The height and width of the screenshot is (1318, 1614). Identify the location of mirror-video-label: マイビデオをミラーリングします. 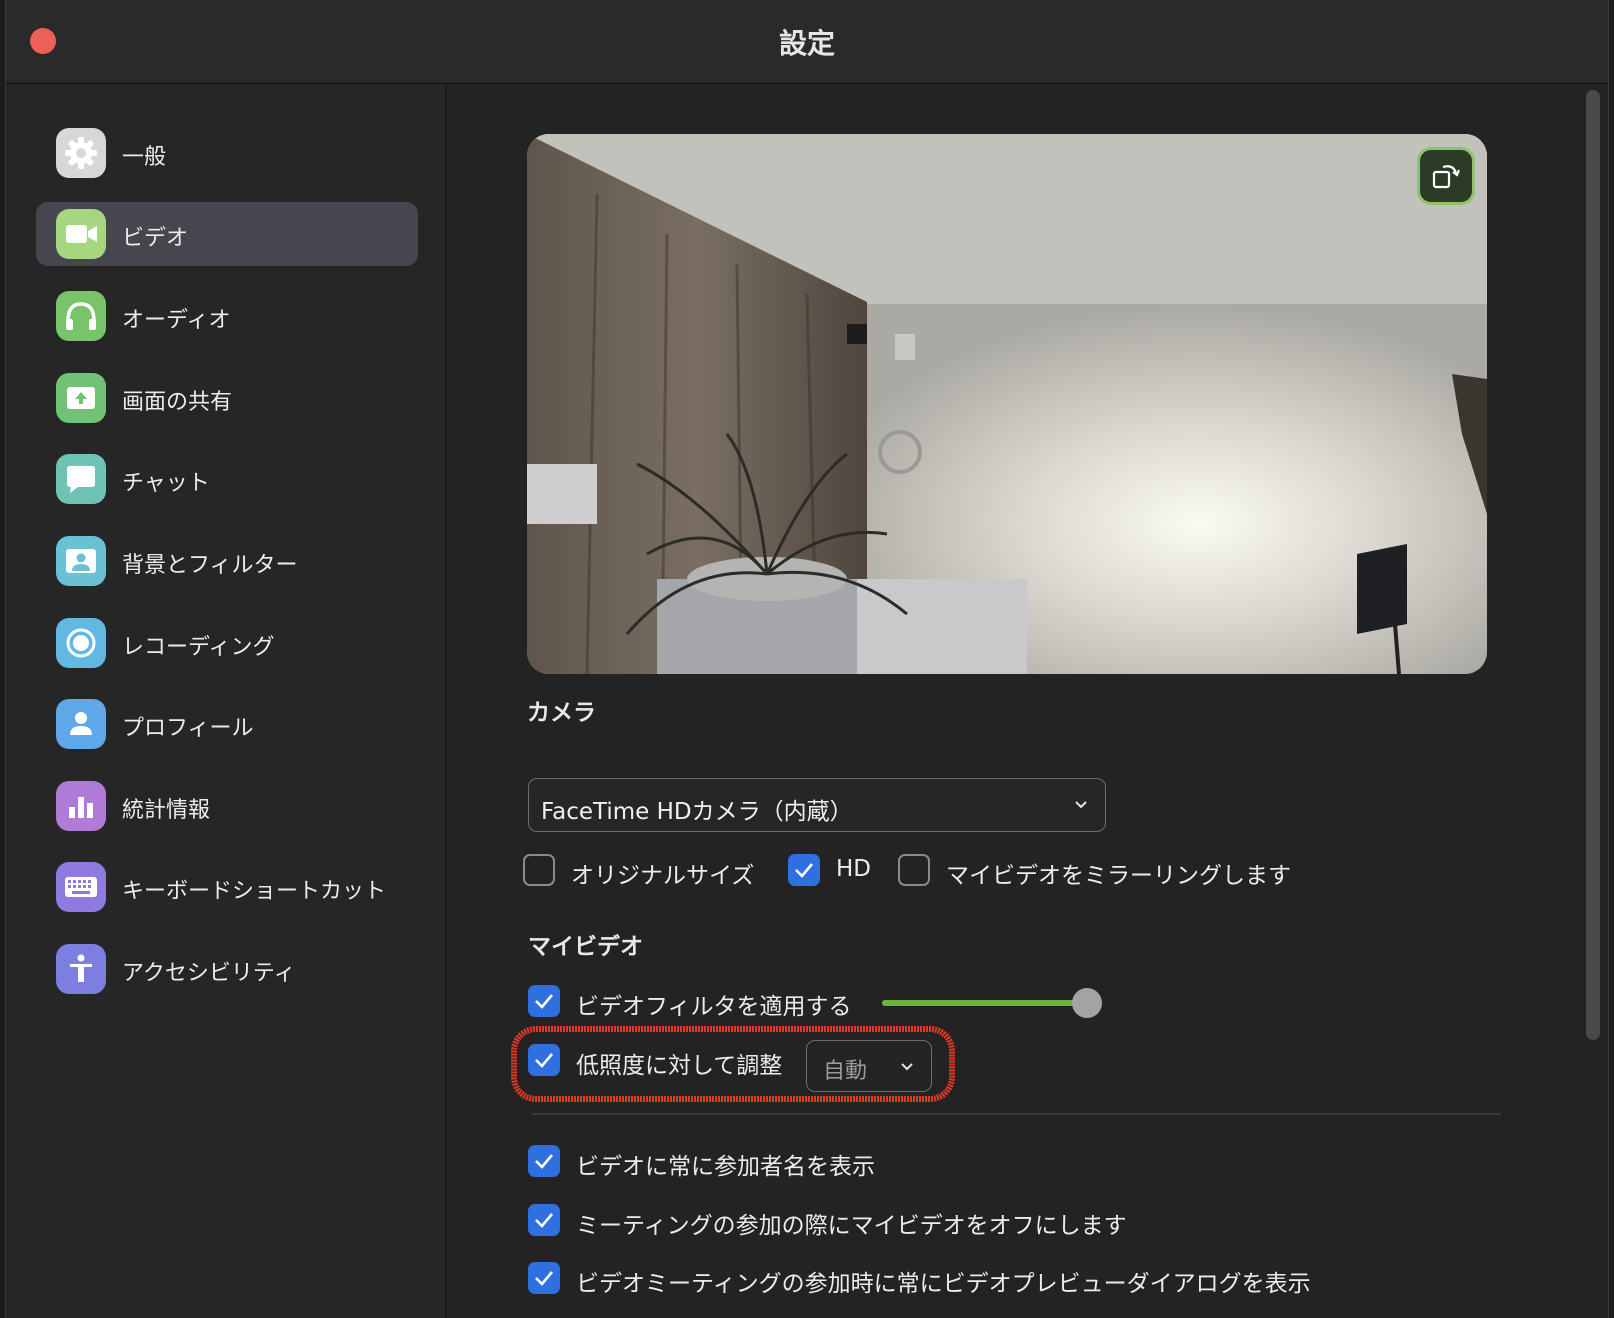
(1118, 876).